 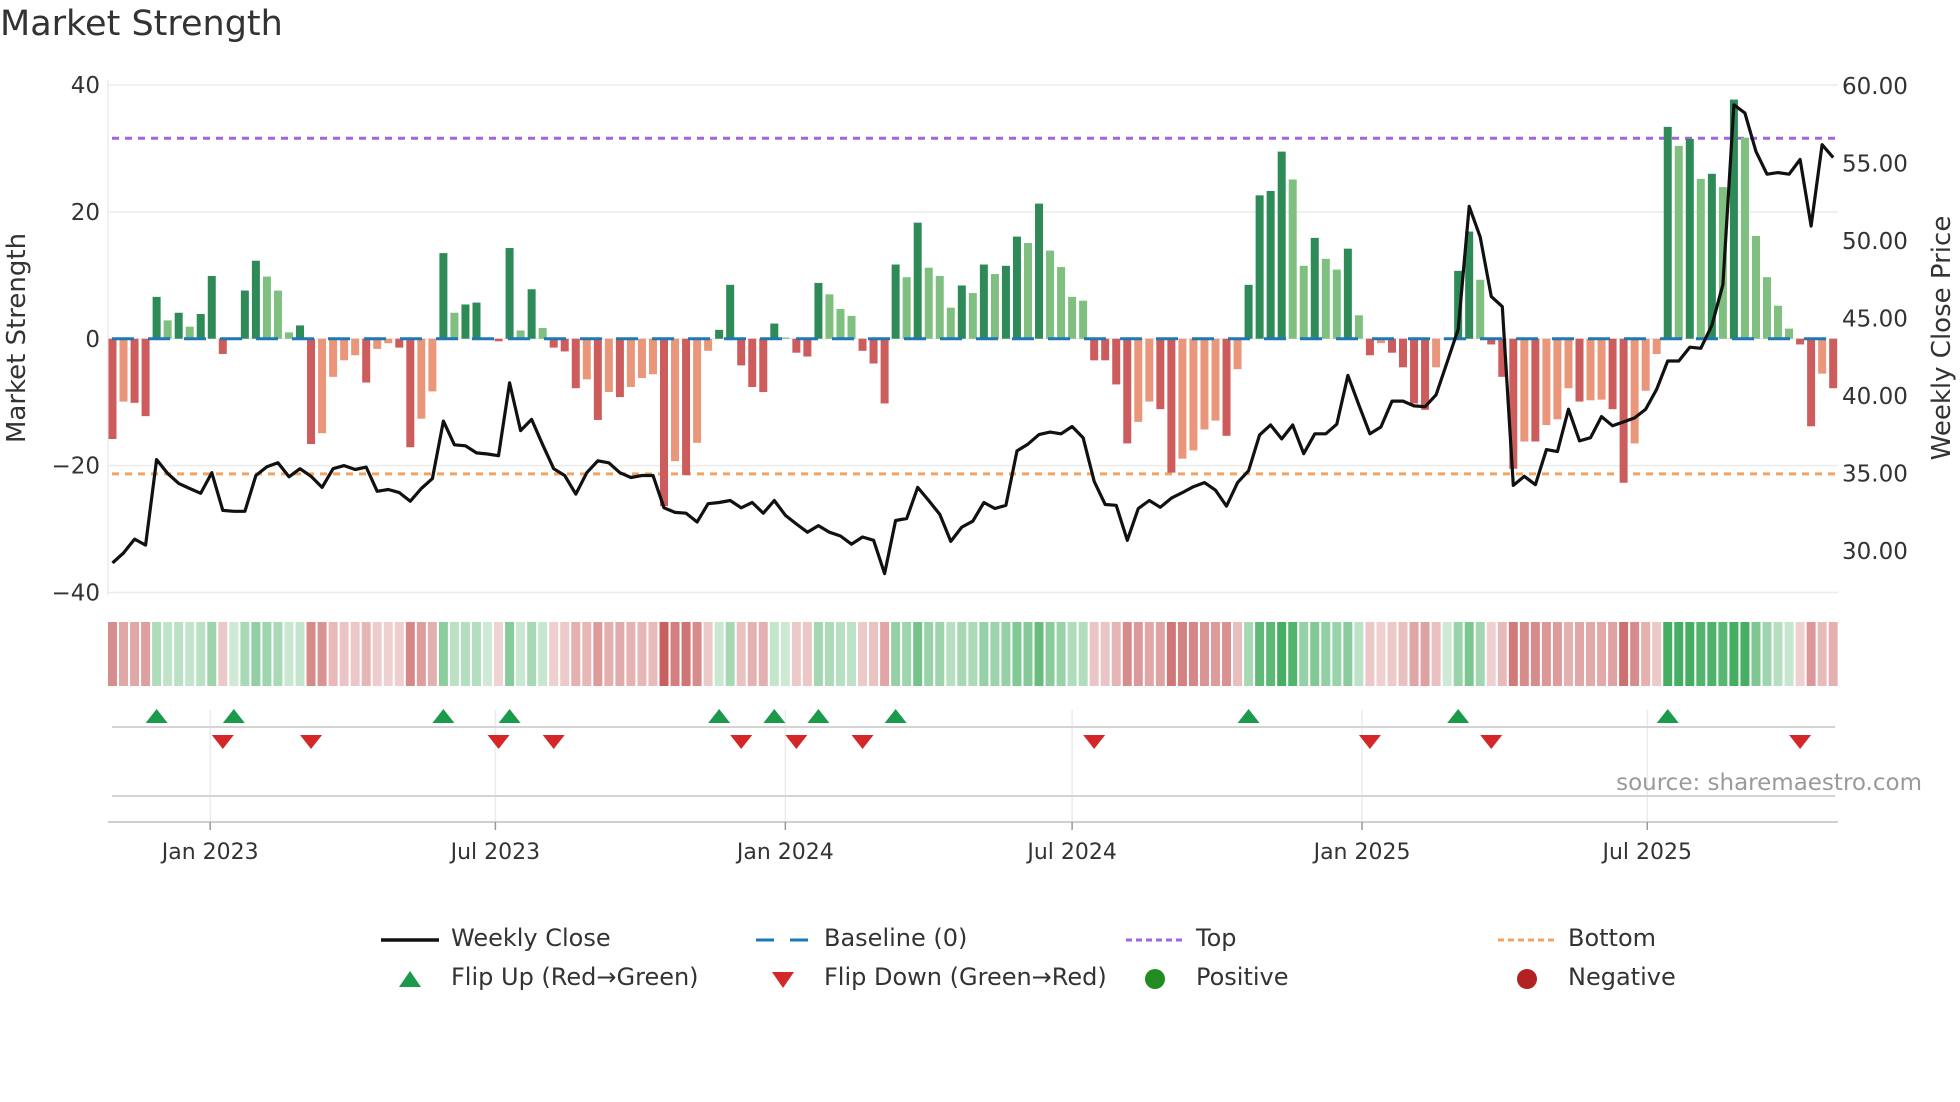 I want to click on y2-tick-label: 60.00, so click(x=1875, y=87).